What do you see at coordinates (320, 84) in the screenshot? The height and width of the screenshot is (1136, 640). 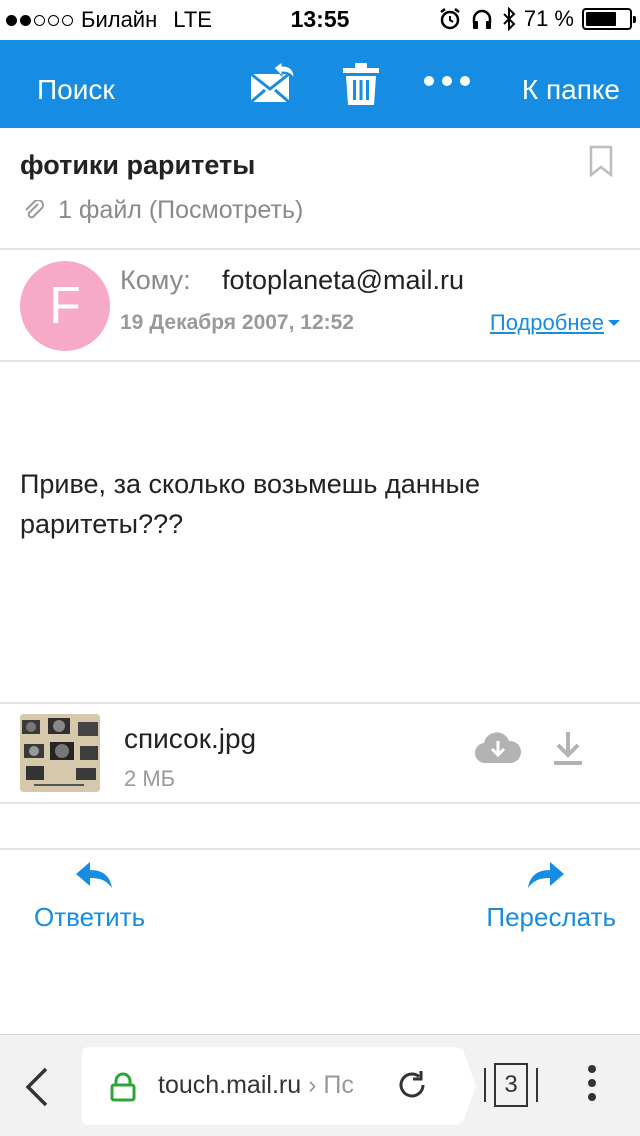 I see `mail-toolbar: Поиск К папке` at bounding box center [320, 84].